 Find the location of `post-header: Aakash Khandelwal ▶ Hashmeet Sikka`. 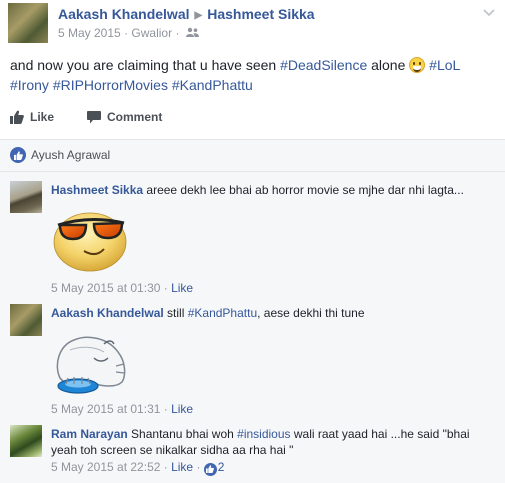

post-header: Aakash Khandelwal ▶ Hashmeet Sikka is located at coordinates (186, 14).